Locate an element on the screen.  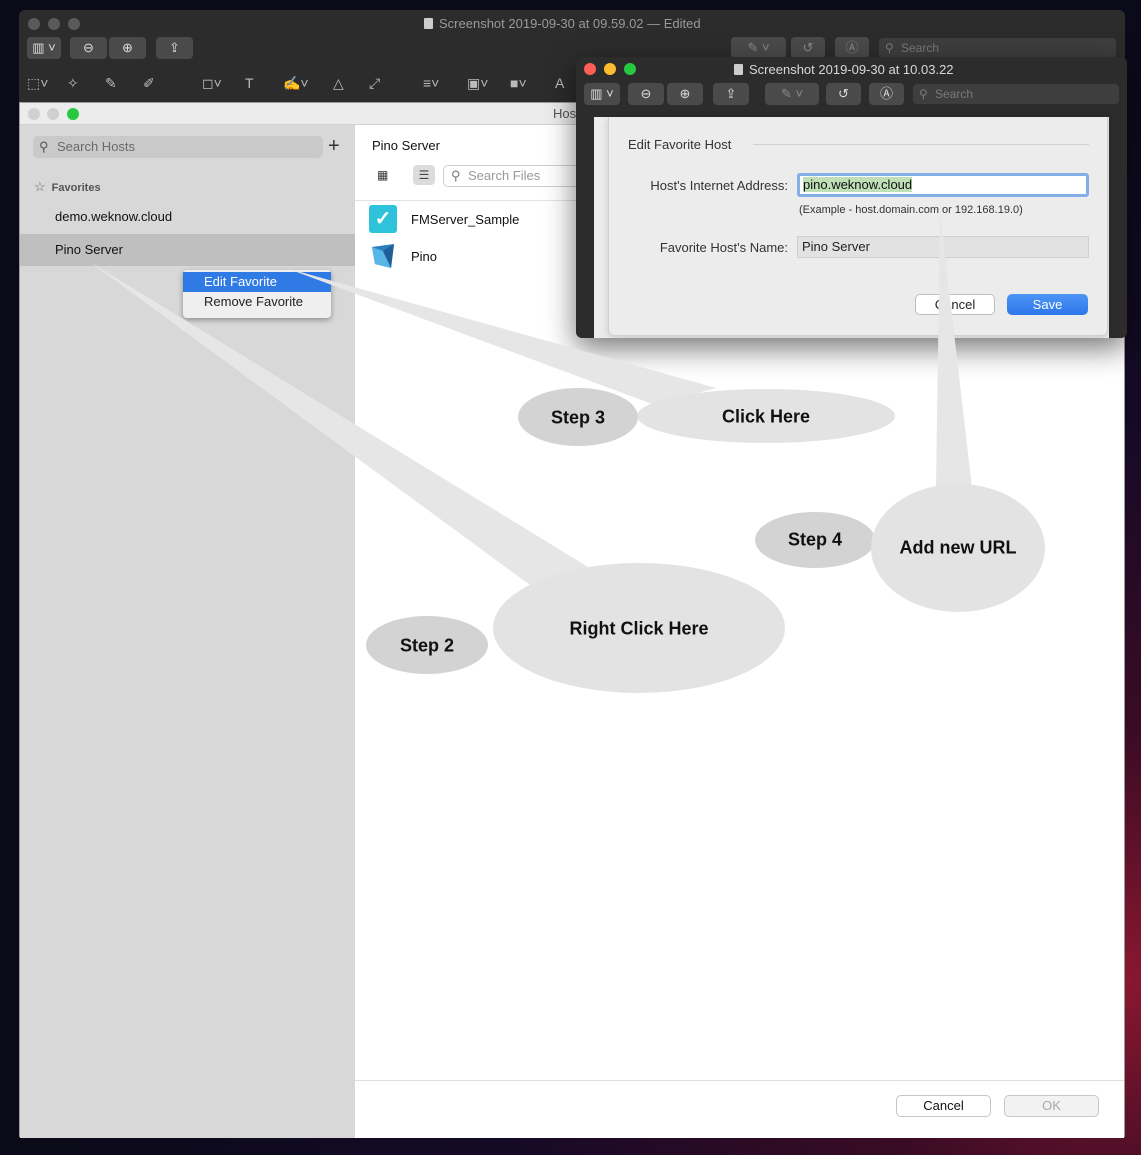
host-name-input: Pino Server is located at coordinates (943, 247).